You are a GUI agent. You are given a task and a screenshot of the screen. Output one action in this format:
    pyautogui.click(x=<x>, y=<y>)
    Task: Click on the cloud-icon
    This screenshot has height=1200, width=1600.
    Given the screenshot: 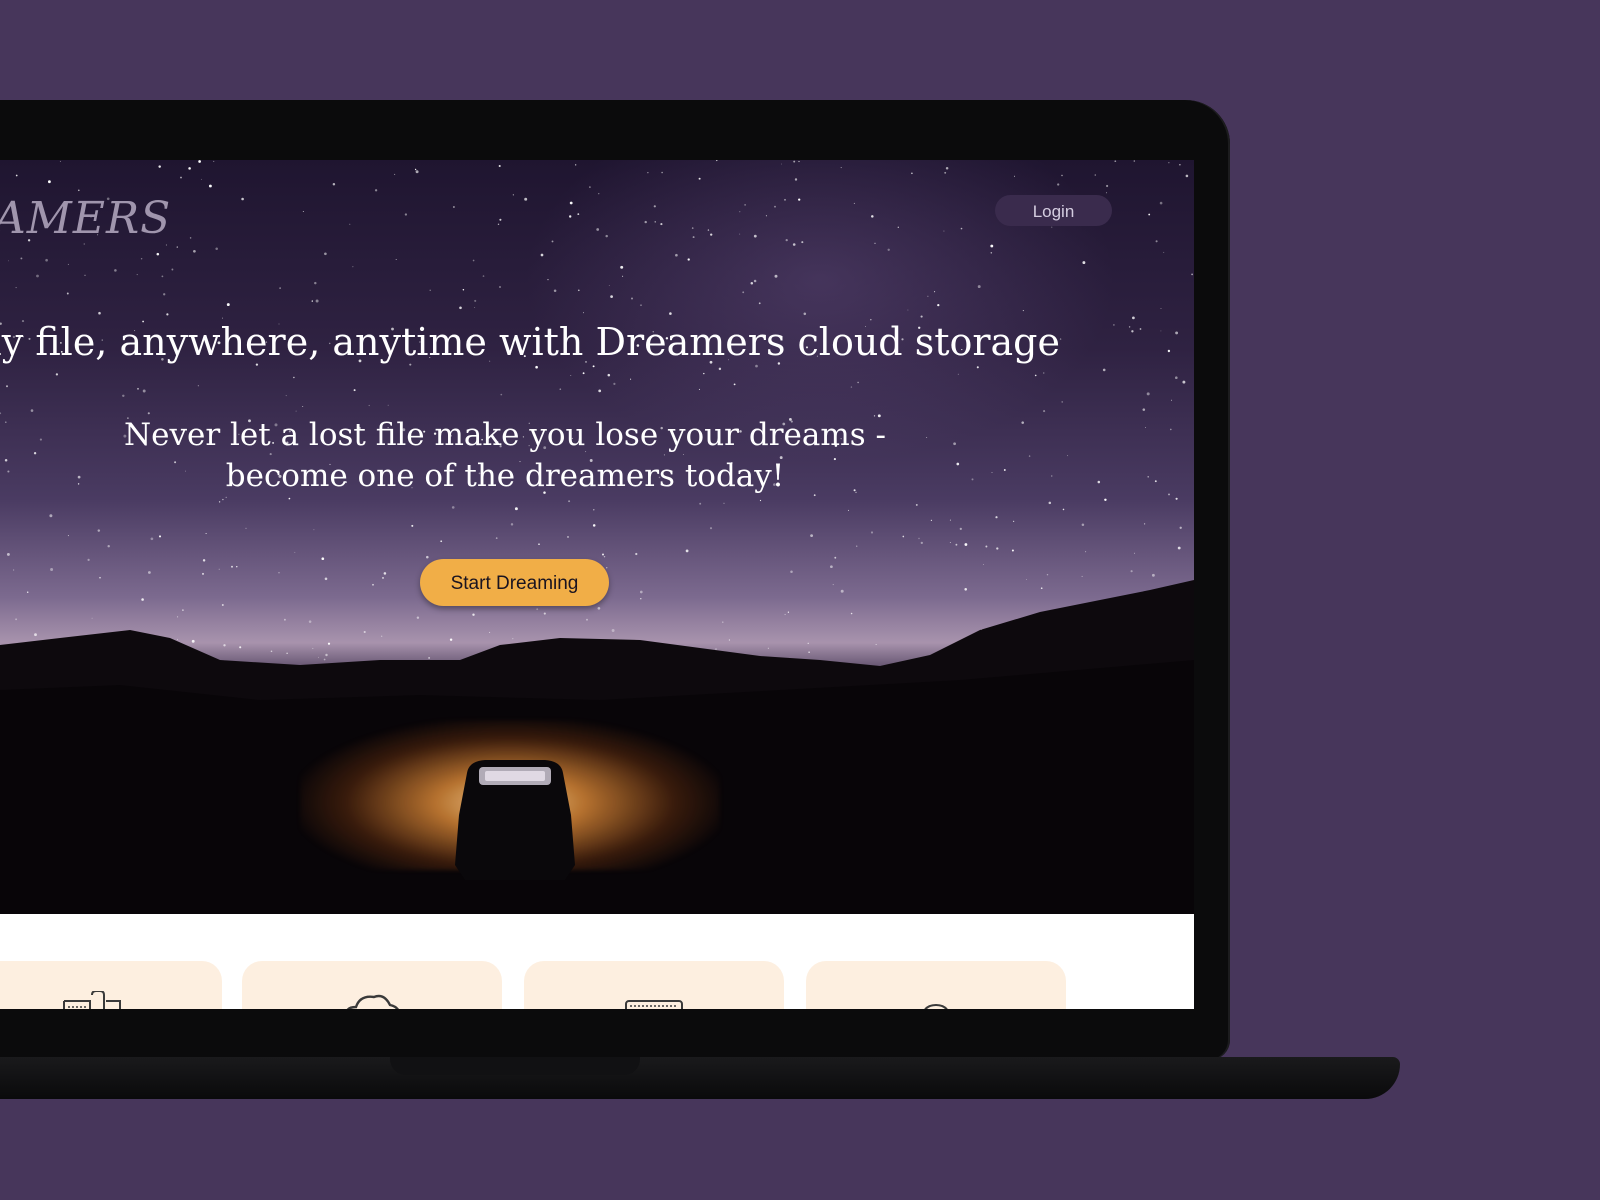 What is the action you would take?
    pyautogui.click(x=372, y=1001)
    